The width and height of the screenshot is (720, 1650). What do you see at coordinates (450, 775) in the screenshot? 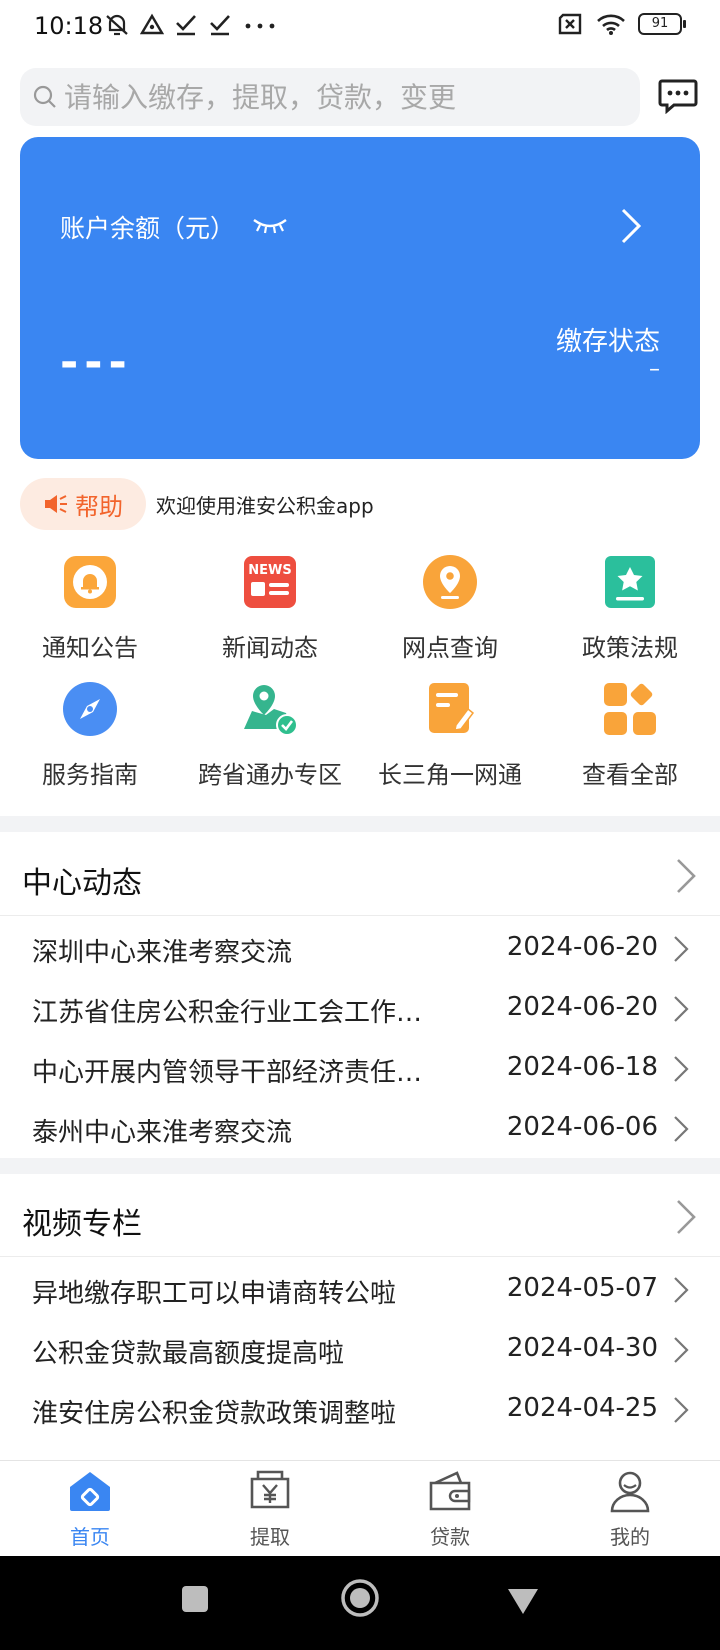
I see `grid-label: 长三角一网通` at bounding box center [450, 775].